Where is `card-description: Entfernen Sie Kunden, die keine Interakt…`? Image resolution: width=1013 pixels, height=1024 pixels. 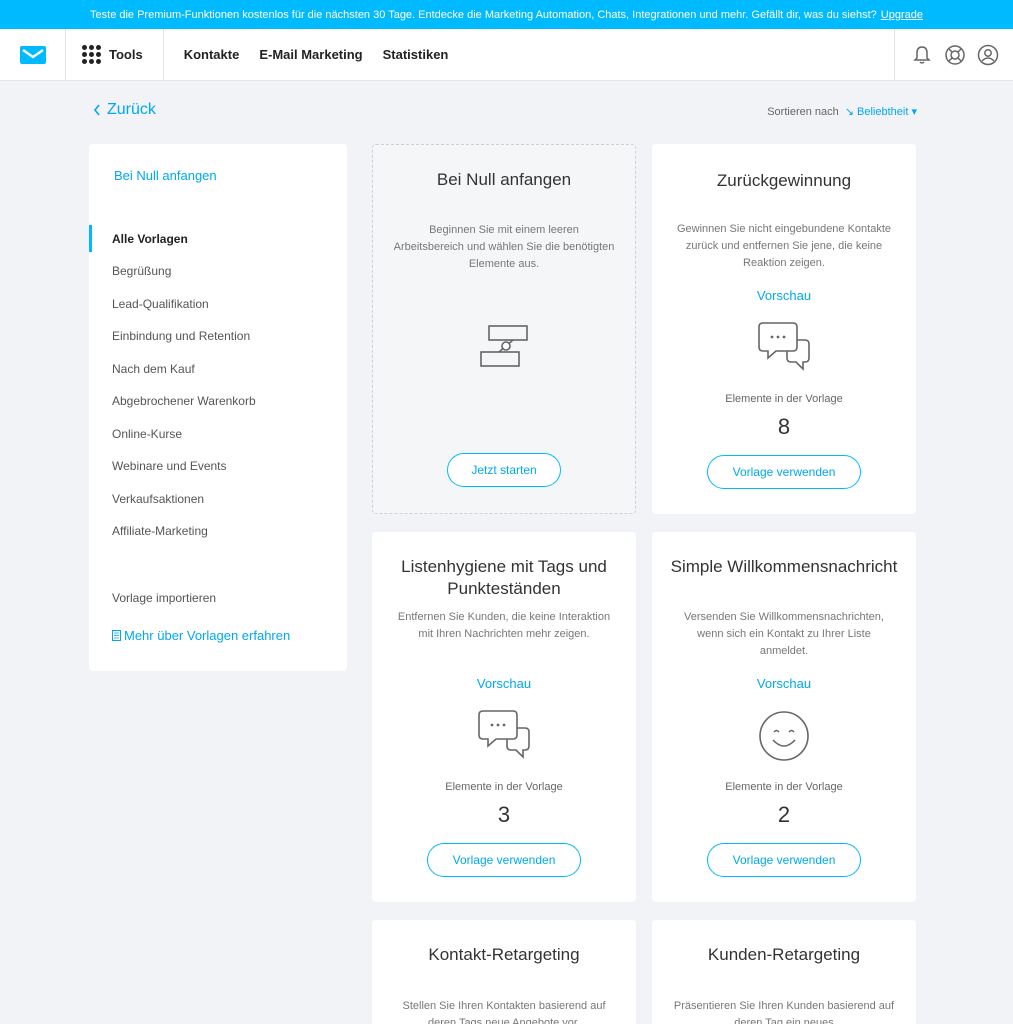 card-description: Entfernen Sie Kunden, die keine Interakt… is located at coordinates (504, 625).